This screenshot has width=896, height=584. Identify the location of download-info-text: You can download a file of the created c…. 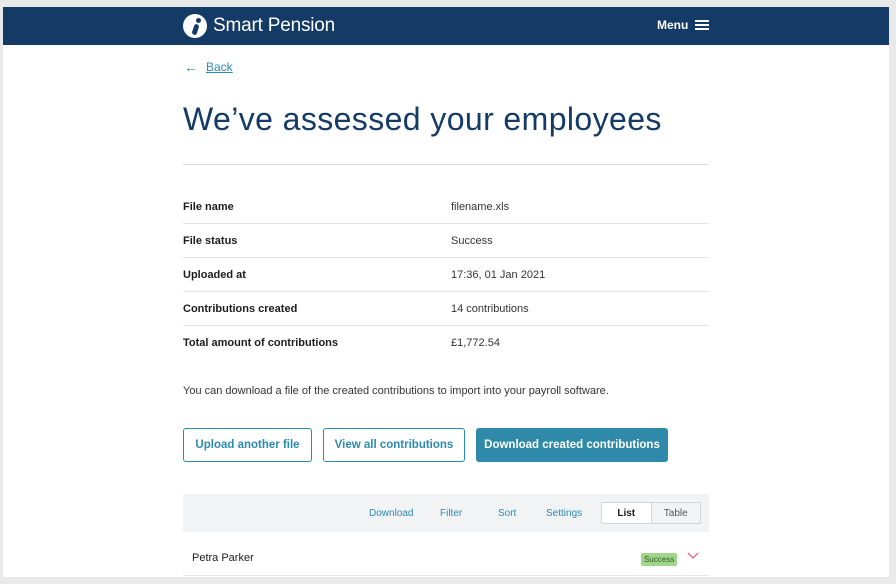
(396, 391).